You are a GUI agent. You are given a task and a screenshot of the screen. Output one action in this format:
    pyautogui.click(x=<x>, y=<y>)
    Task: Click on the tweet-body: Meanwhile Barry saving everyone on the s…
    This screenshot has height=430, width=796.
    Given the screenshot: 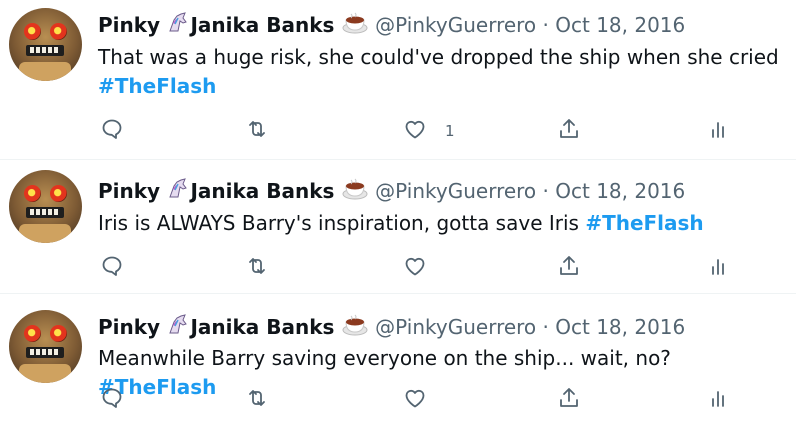 What is the action you would take?
    pyautogui.click(x=384, y=358)
    